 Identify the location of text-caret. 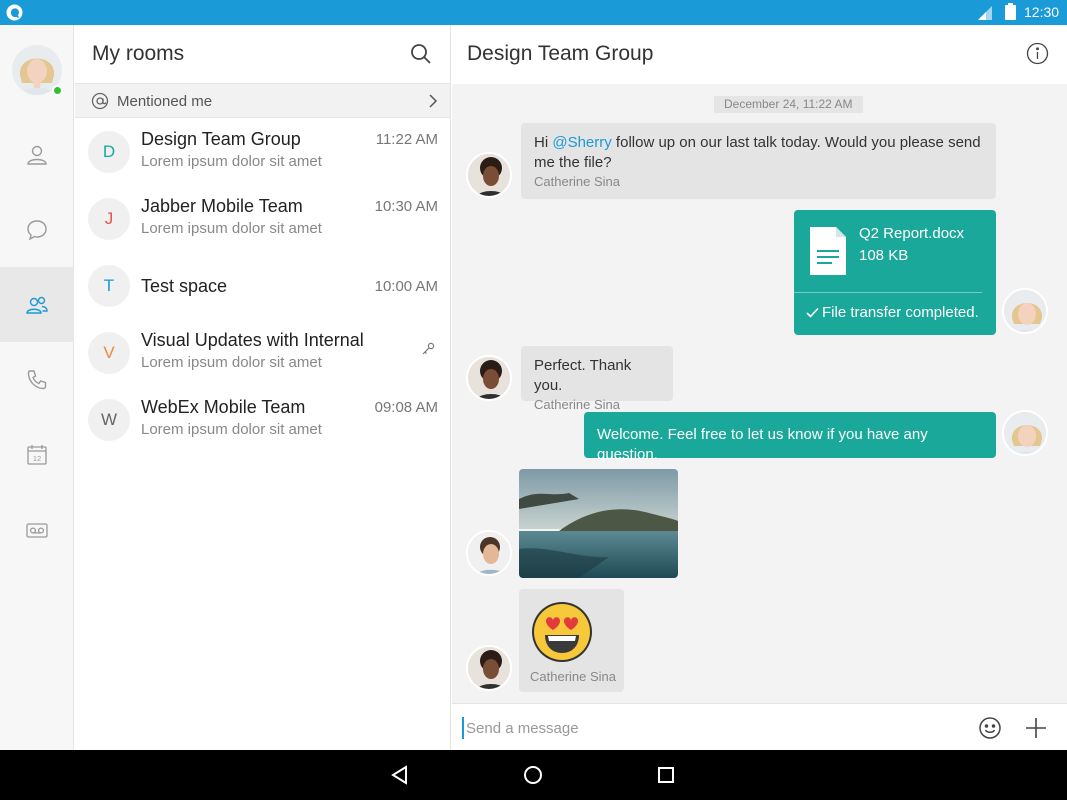
(463, 728).